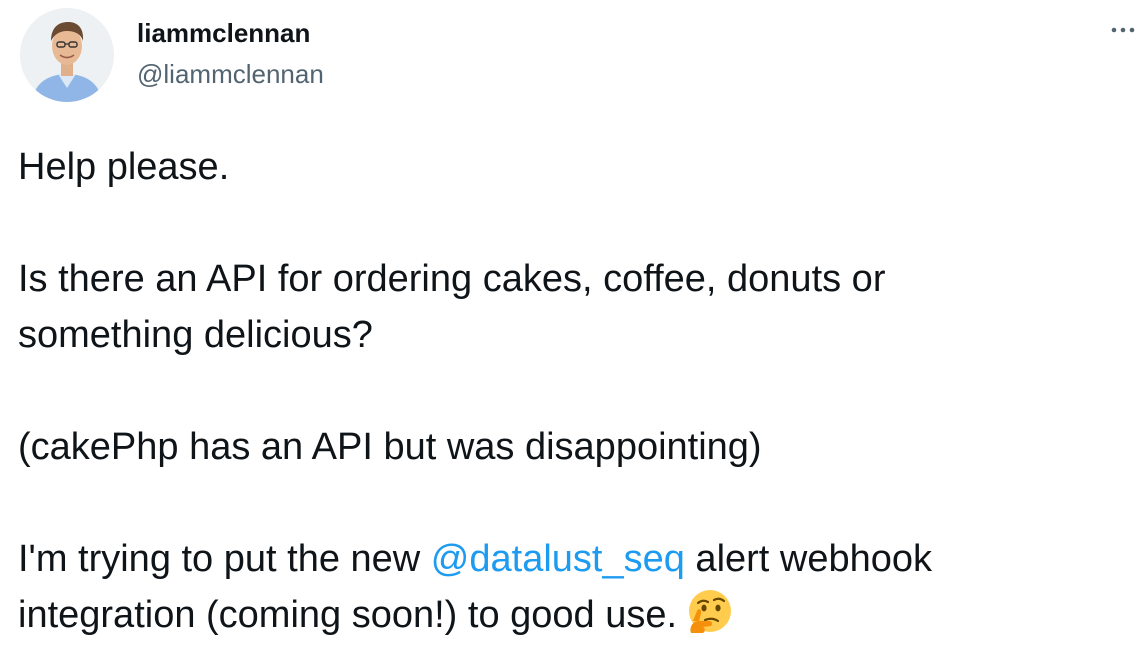 The image size is (1144, 655). I want to click on handle: @liammclennan, so click(230, 74).